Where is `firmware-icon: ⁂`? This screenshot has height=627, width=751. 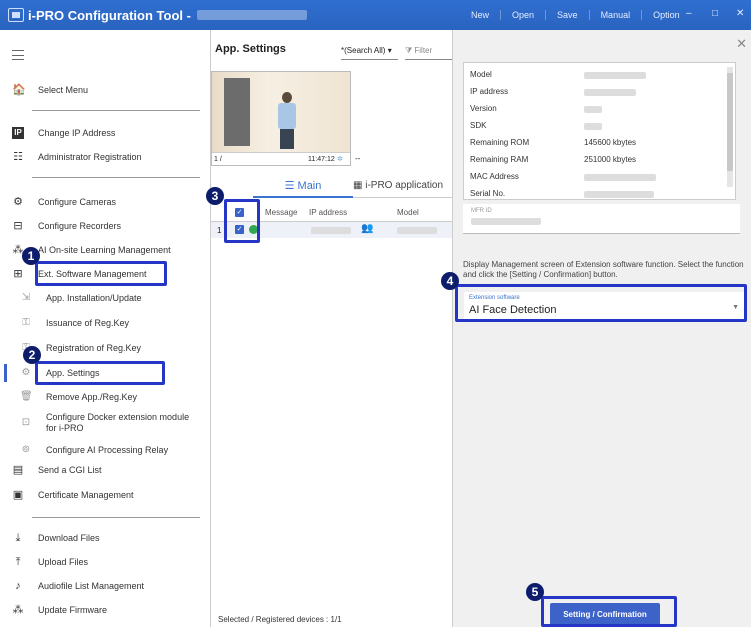
firmware-icon: ⁂ is located at coordinates (18, 610).